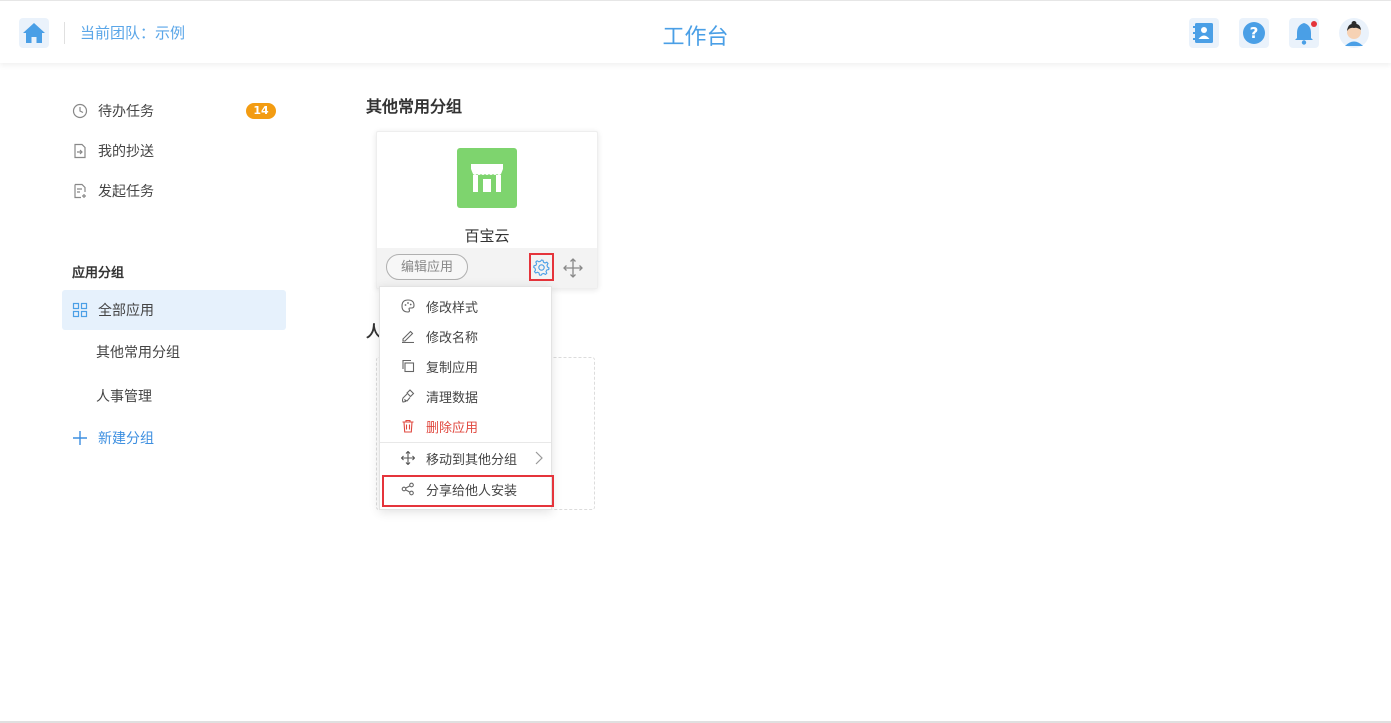 The width and height of the screenshot is (1391, 723). What do you see at coordinates (80, 438) in the screenshot?
I see `plus-icon` at bounding box center [80, 438].